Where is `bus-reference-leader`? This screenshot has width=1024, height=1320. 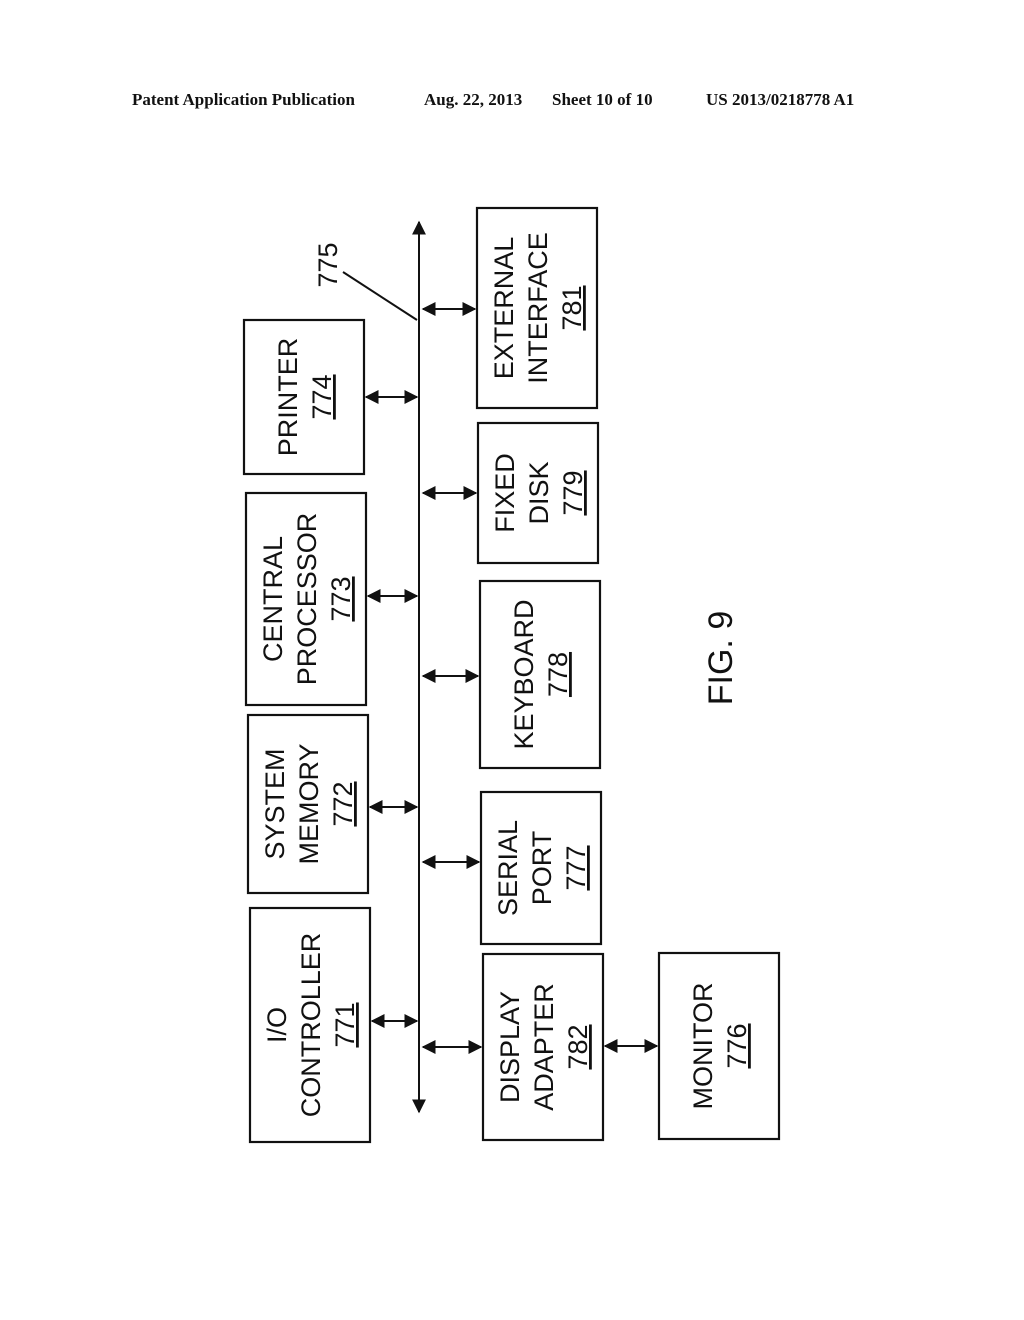 bus-reference-leader is located at coordinates (380, 296).